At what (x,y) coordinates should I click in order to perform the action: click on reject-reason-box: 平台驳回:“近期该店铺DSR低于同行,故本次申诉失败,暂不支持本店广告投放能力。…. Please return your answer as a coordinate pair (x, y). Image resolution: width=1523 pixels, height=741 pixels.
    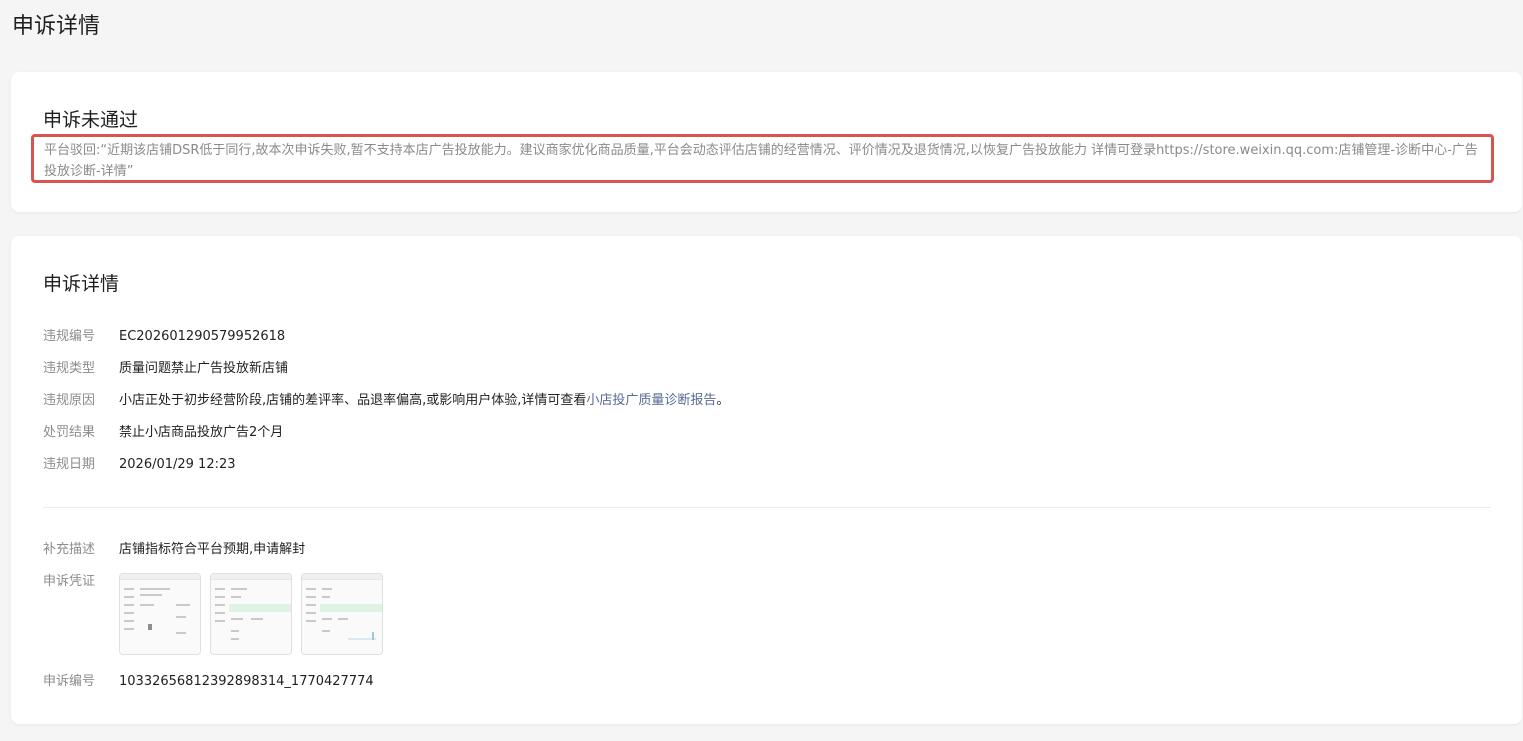
    Looking at the image, I should click on (762, 158).